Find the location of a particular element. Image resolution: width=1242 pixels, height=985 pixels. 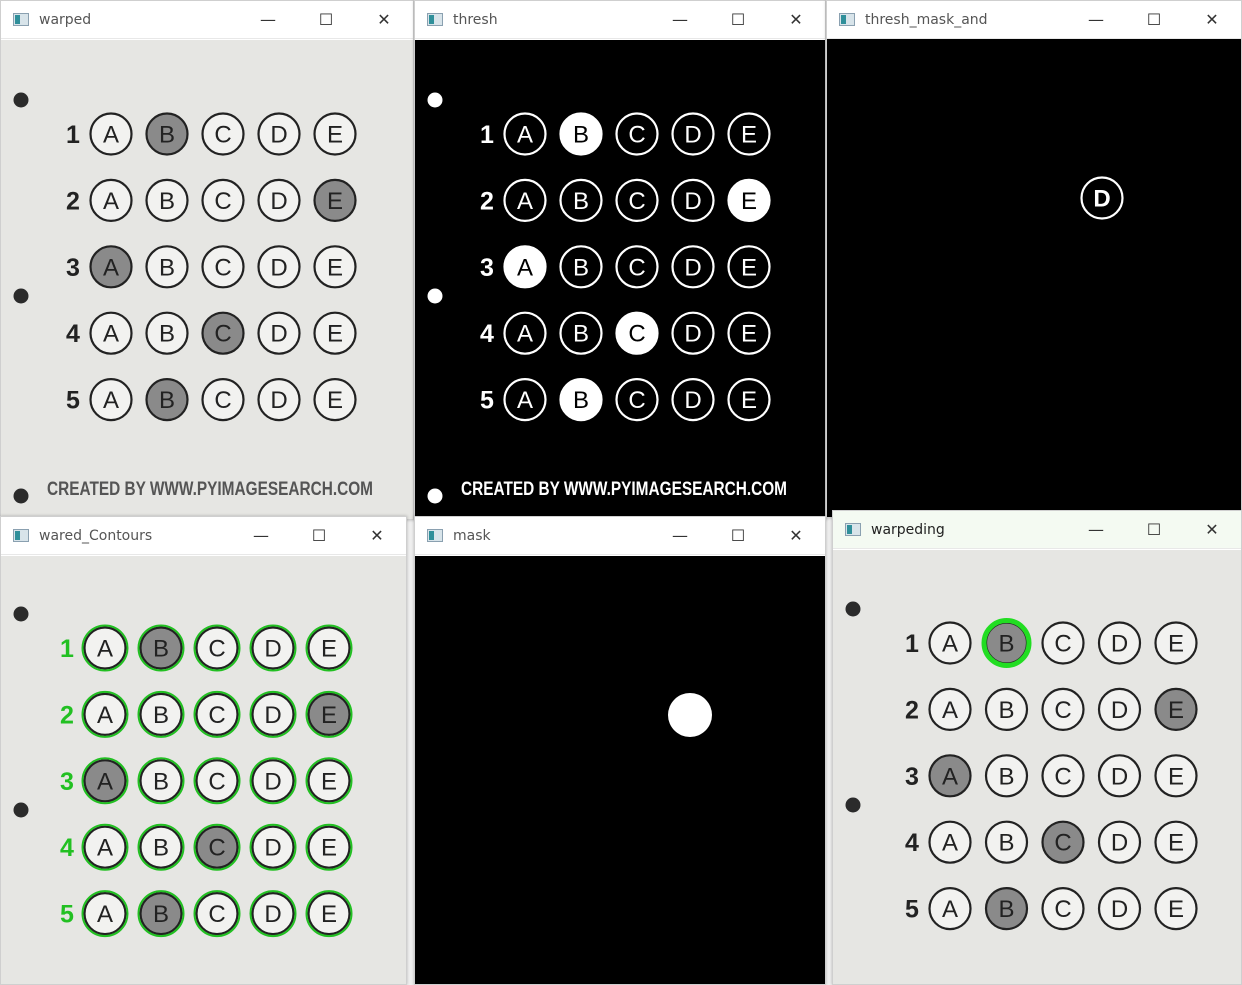

titlebar-thresh-mask-and: thresh_mask_and — ☐ ✕ is located at coordinates (1034, 20).